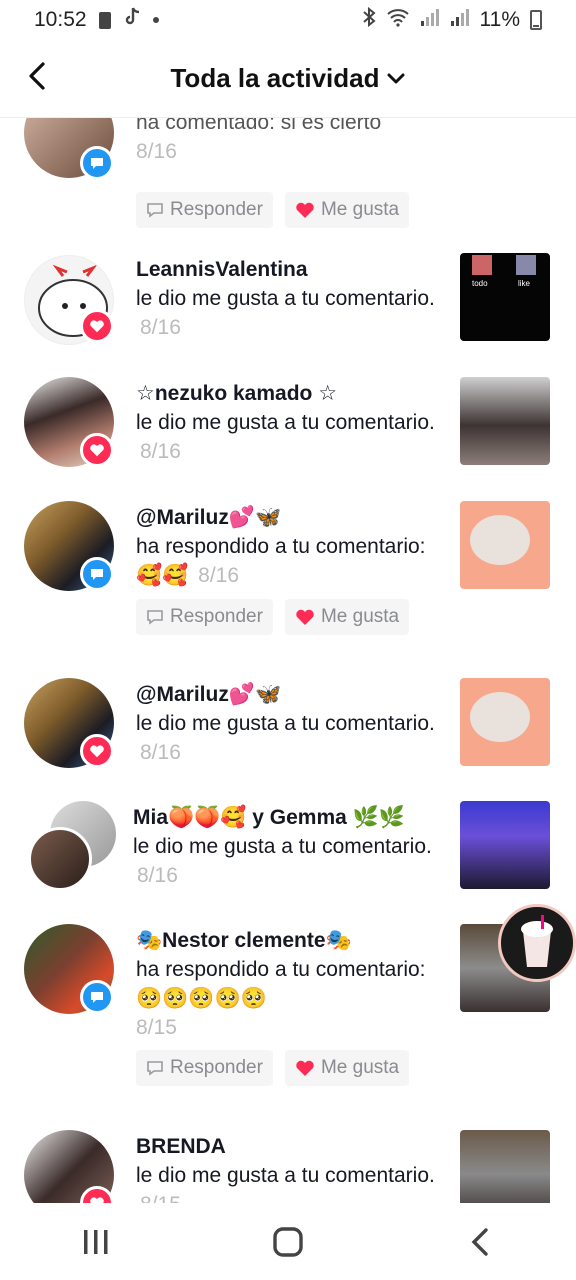  I want to click on thumb-caption: todo, so click(480, 283).